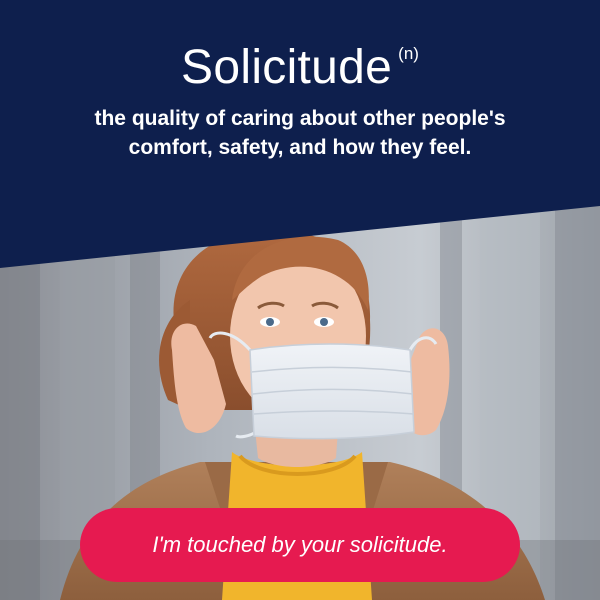  What do you see at coordinates (408, 53) in the screenshot?
I see `part-of-speech: (n)` at bounding box center [408, 53].